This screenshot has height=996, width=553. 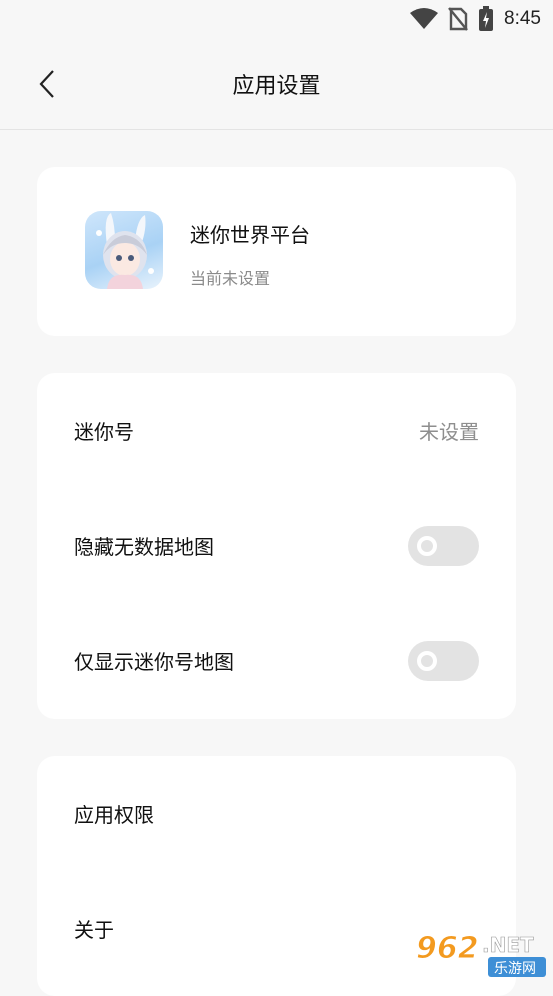 I want to click on mini-number-row: 迷你号 未设置, so click(x=276, y=430).